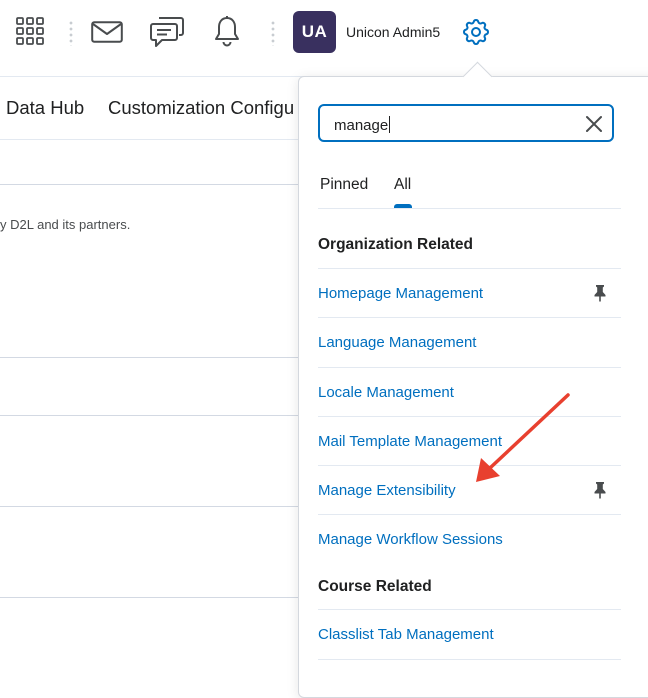 Image resolution: width=648 pixels, height=698 pixels. I want to click on search-input: manage, so click(466, 123).